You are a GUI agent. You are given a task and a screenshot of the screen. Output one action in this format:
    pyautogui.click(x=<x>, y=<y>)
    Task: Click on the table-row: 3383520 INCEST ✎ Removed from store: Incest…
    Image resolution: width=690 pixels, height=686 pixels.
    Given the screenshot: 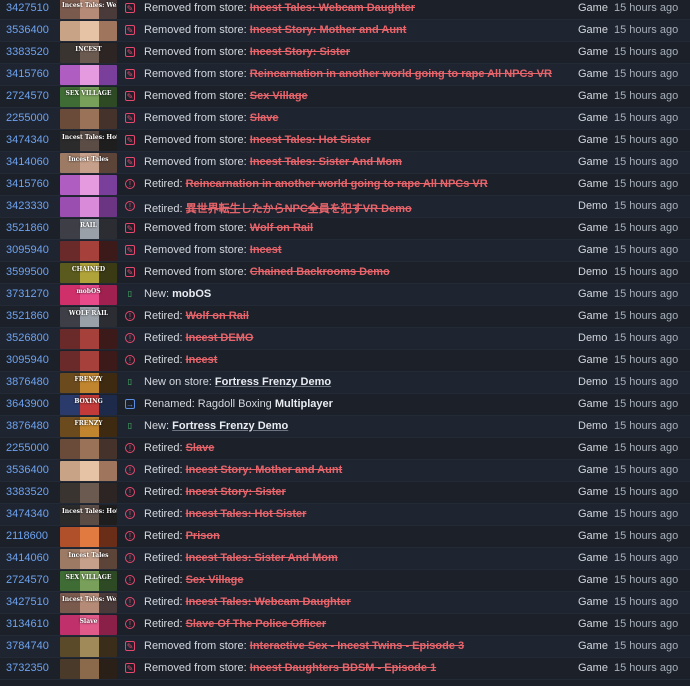 What is the action you would take?
    pyautogui.click(x=345, y=53)
    